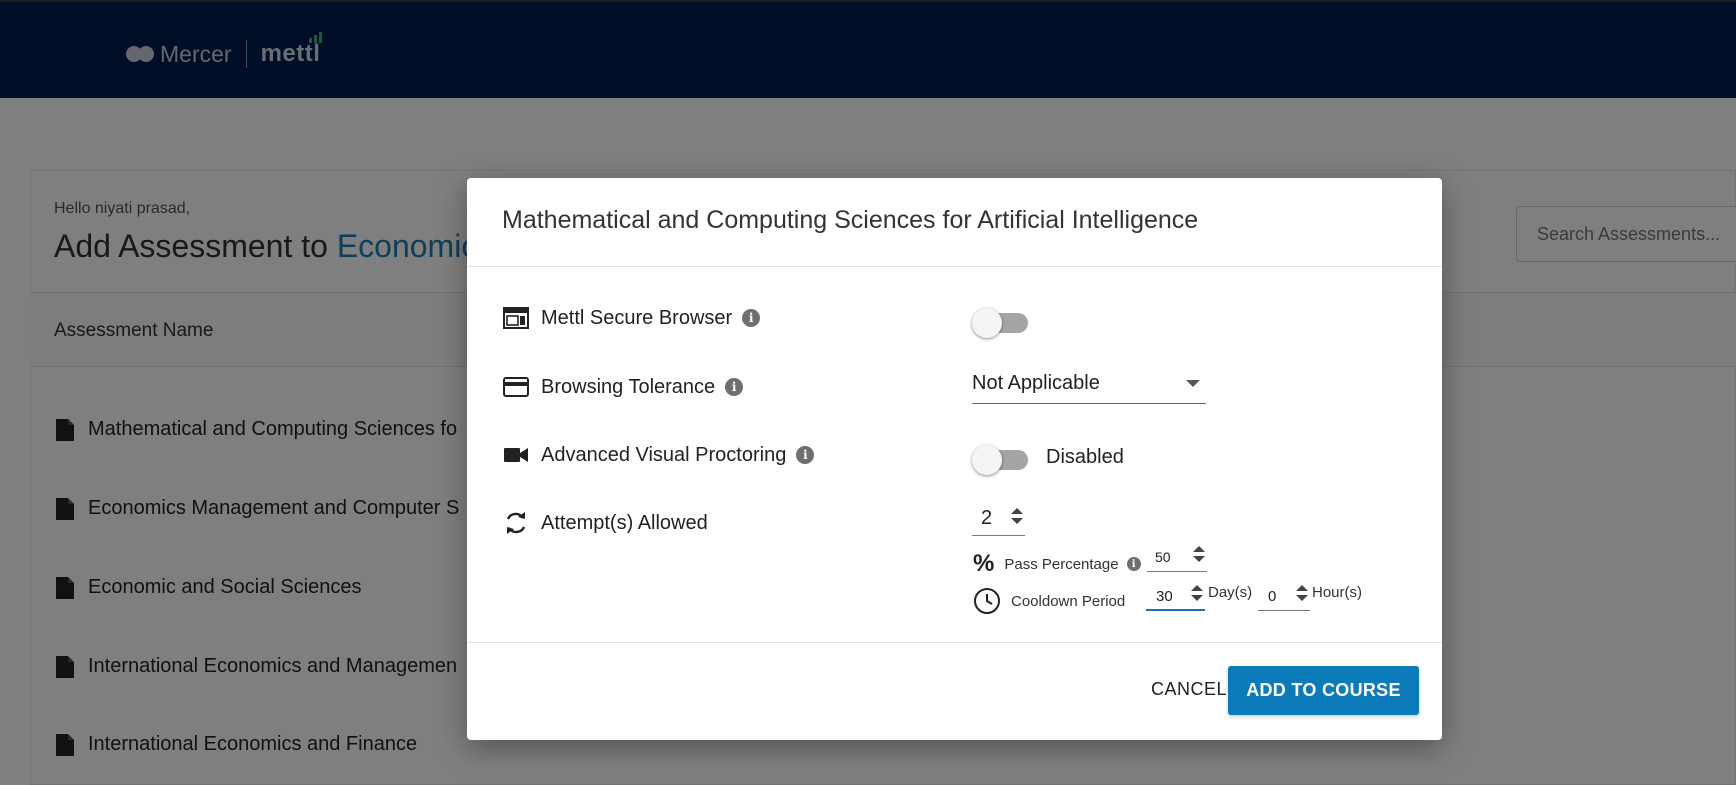 This screenshot has height=785, width=1736. I want to click on setting-secure-browser: Mettl Secure Browser i, so click(632, 318).